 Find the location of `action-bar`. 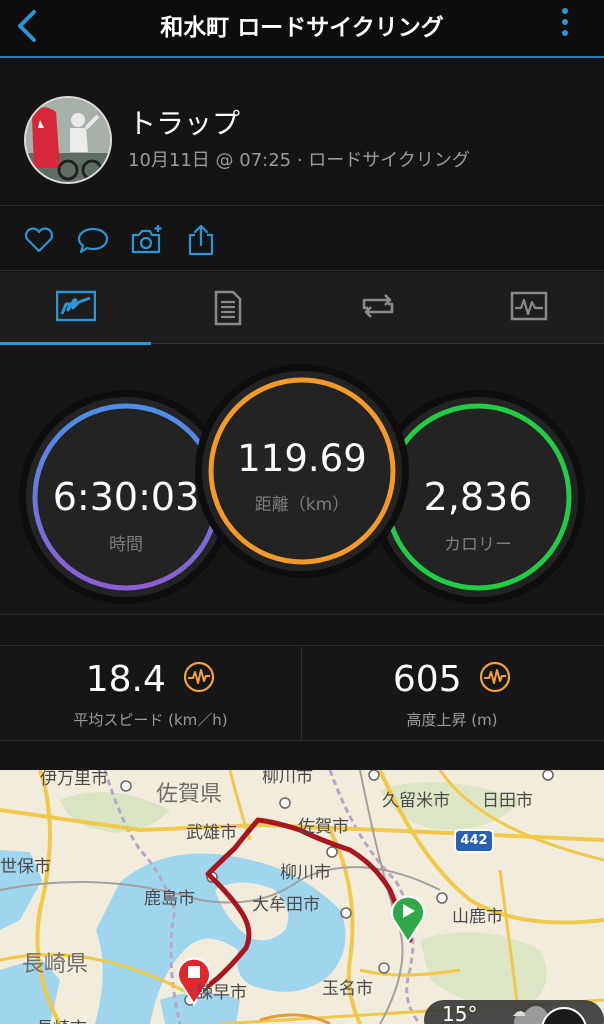

action-bar is located at coordinates (302, 239).